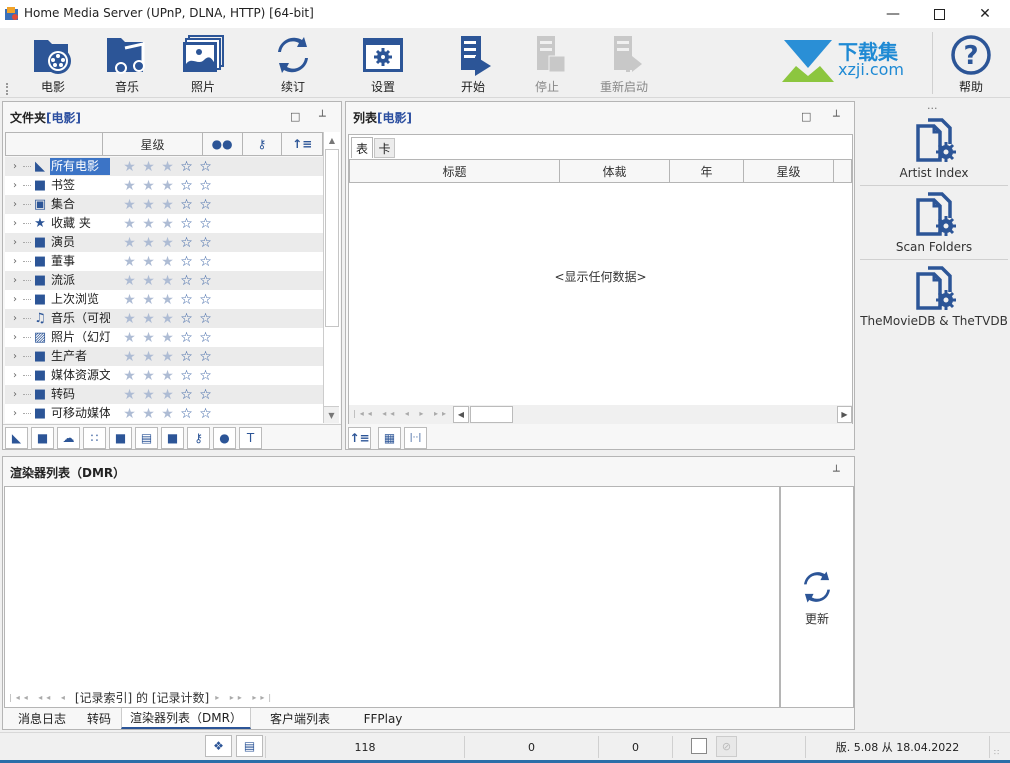 The height and width of the screenshot is (763, 1010). I want to click on status-network-button: ❖, so click(218, 746).